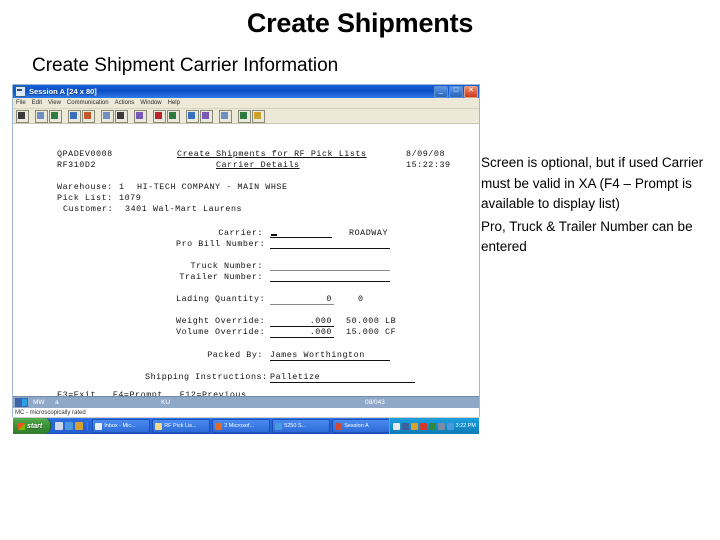  I want to click on window-title: Session A [24 x 80], so click(63, 91).